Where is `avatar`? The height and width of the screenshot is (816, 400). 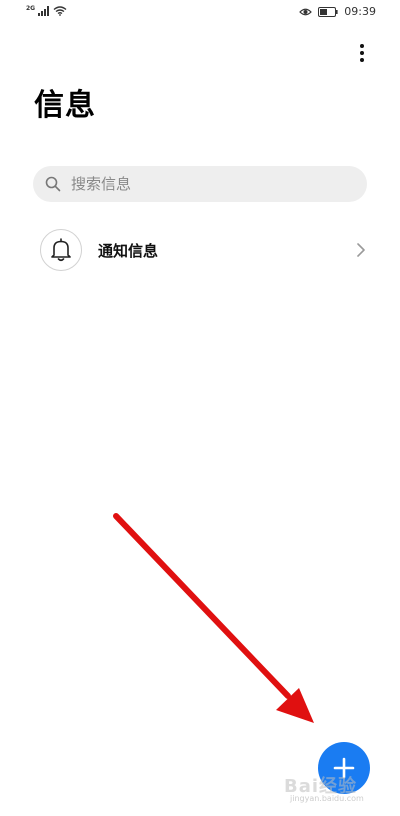
avatar is located at coordinates (61, 250).